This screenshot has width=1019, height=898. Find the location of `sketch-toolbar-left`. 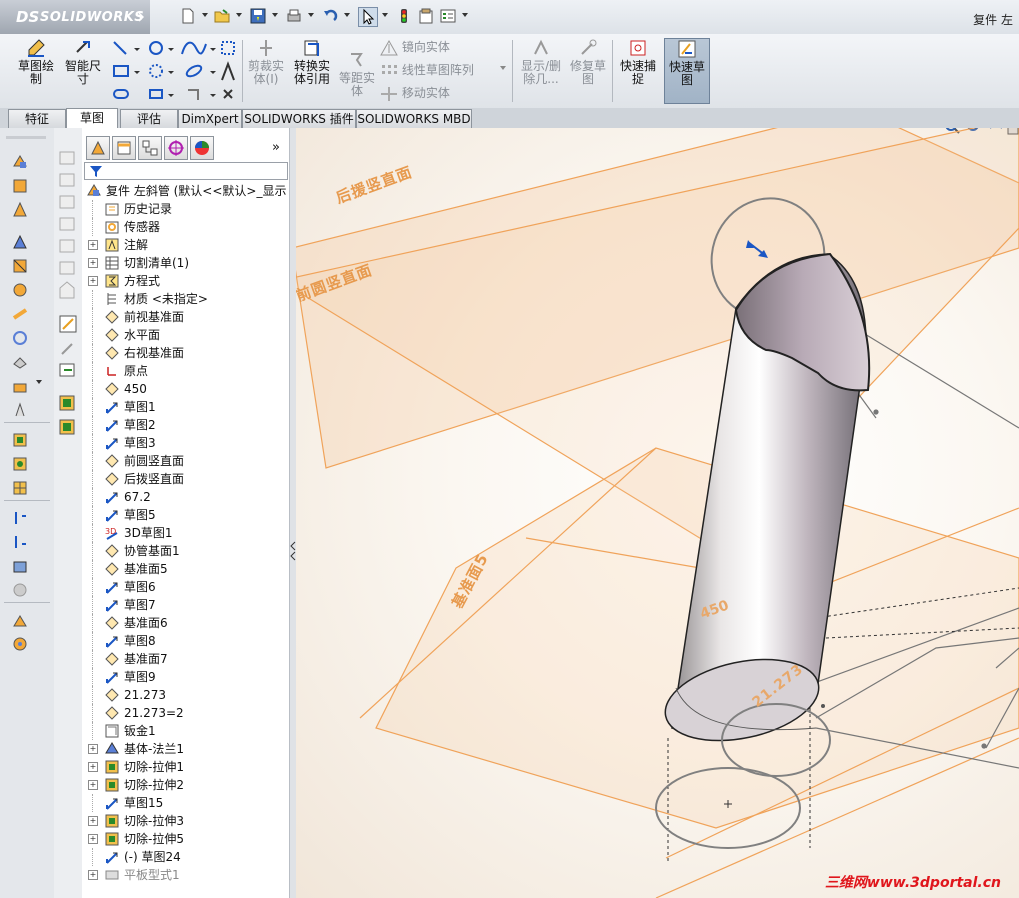

sketch-toolbar-left is located at coordinates (68, 513).